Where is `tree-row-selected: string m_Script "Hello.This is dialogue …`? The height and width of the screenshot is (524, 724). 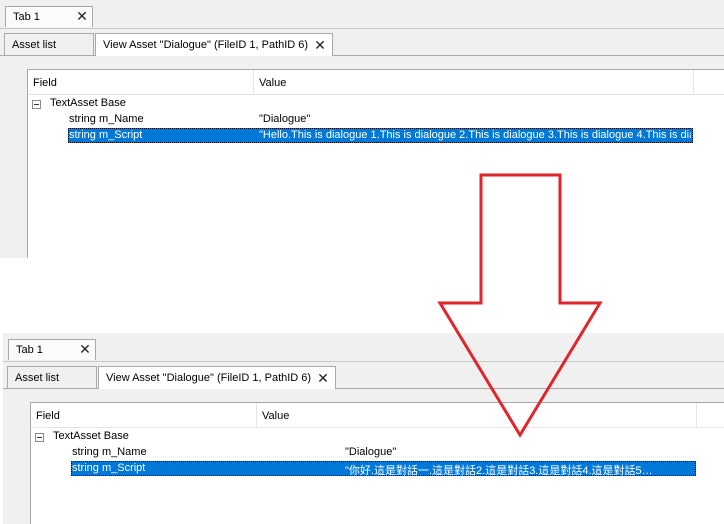 tree-row-selected: string m_Script "Hello.This is dialogue … is located at coordinates (376, 136).